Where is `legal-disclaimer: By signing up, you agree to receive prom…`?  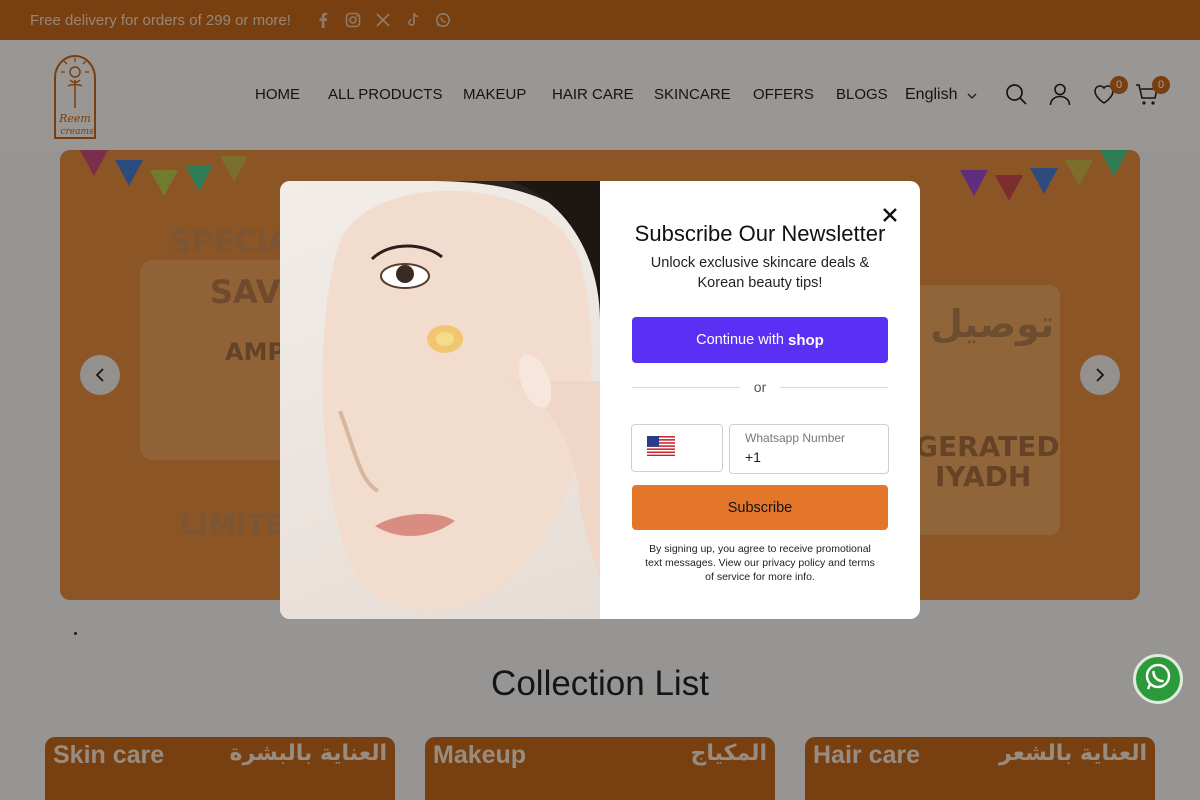 legal-disclaimer: By signing up, you agree to receive prom… is located at coordinates (760, 563).